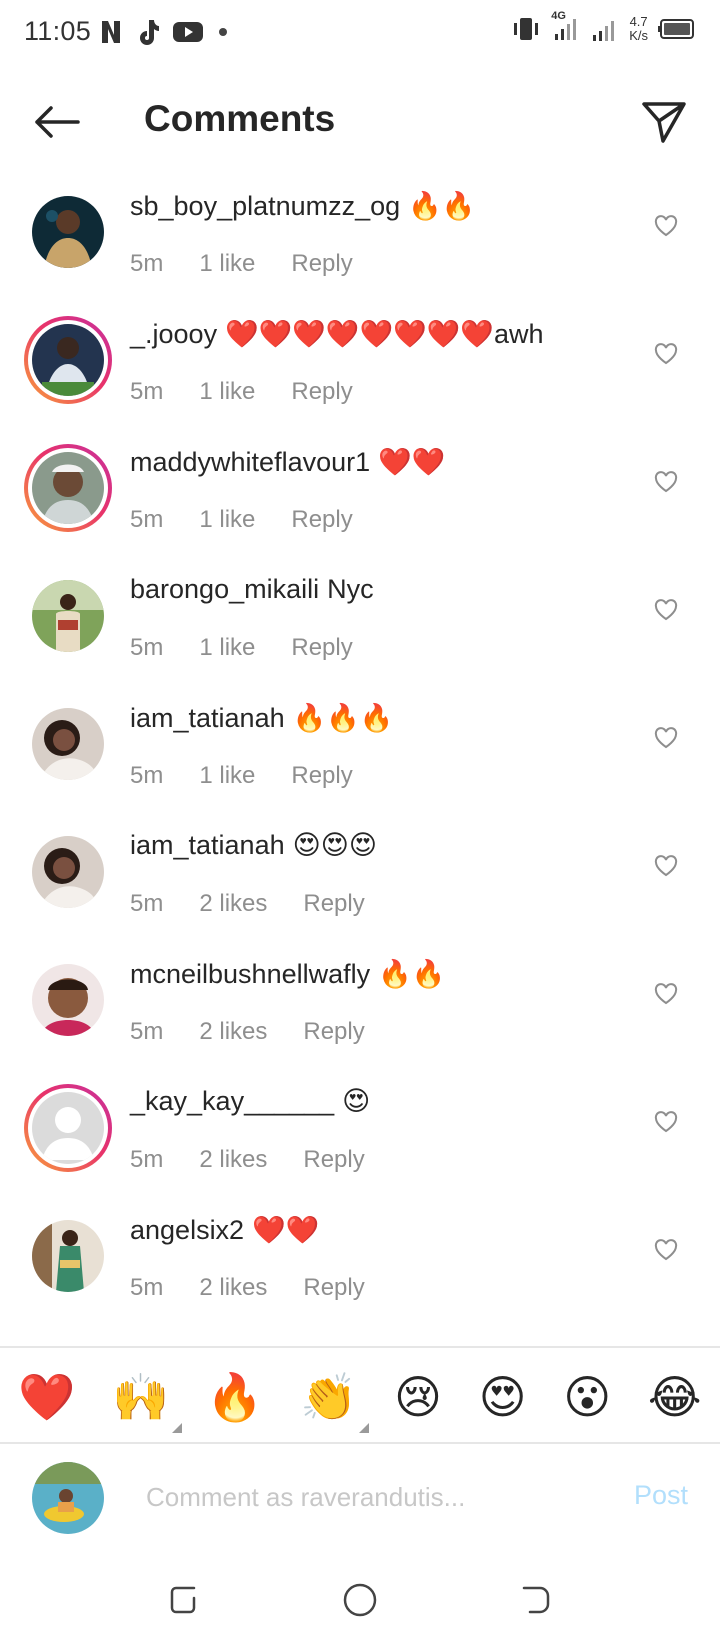 The image size is (720, 1640). I want to click on reaction-surprised: 😮, so click(587, 1397).